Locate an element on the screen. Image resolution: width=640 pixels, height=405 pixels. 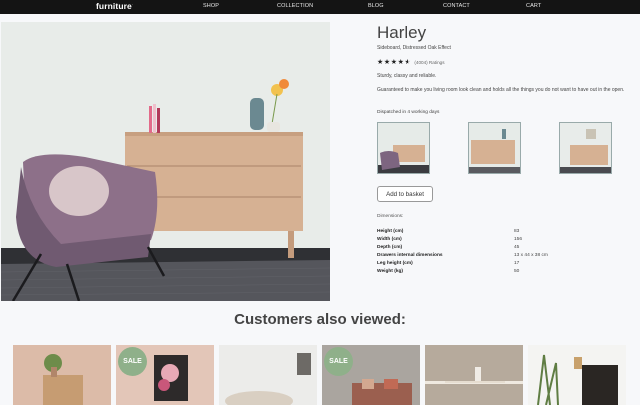
dispatch-info: Dispatched in 4 working days is located at coordinates (408, 112).